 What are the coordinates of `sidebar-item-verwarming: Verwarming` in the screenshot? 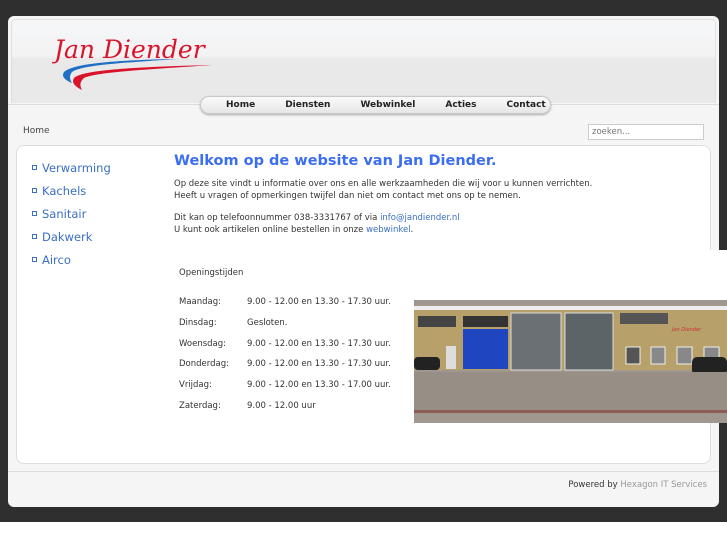 It's located at (71, 167).